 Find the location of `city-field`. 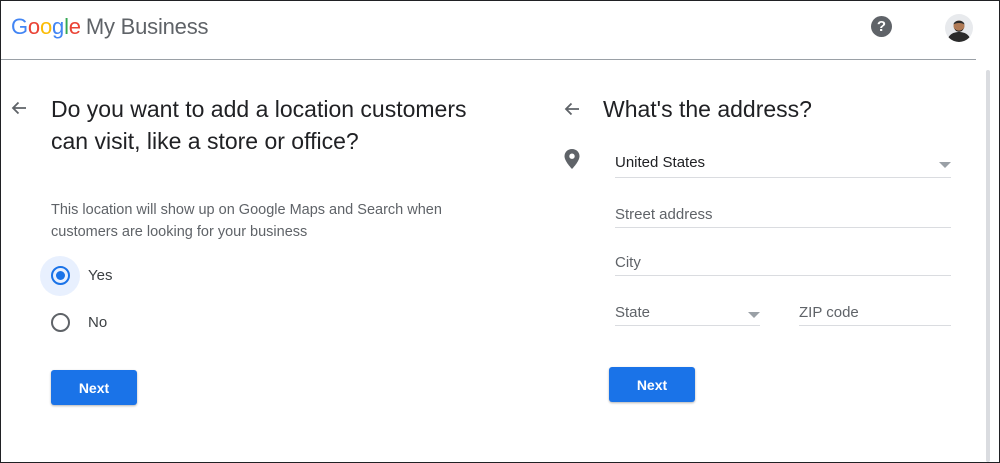

city-field is located at coordinates (783, 263).